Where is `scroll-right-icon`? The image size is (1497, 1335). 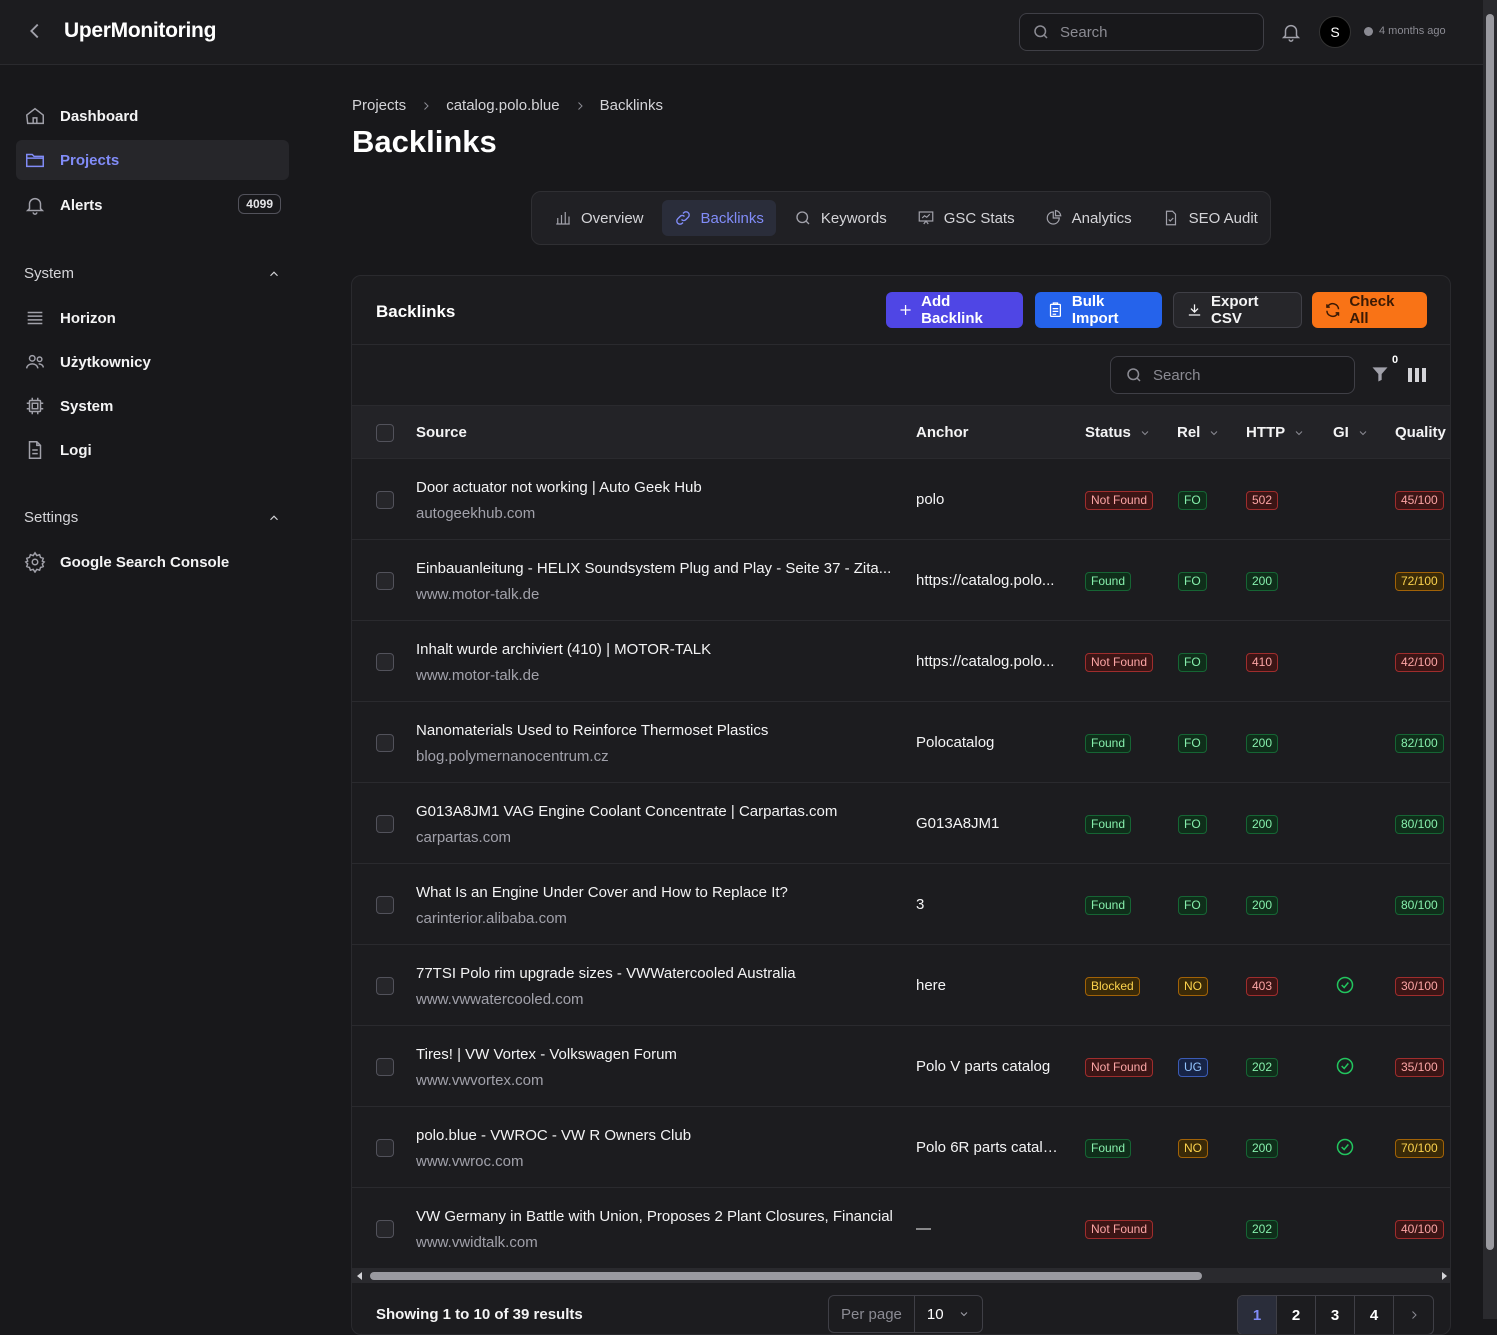 scroll-right-icon is located at coordinates (1444, 1276).